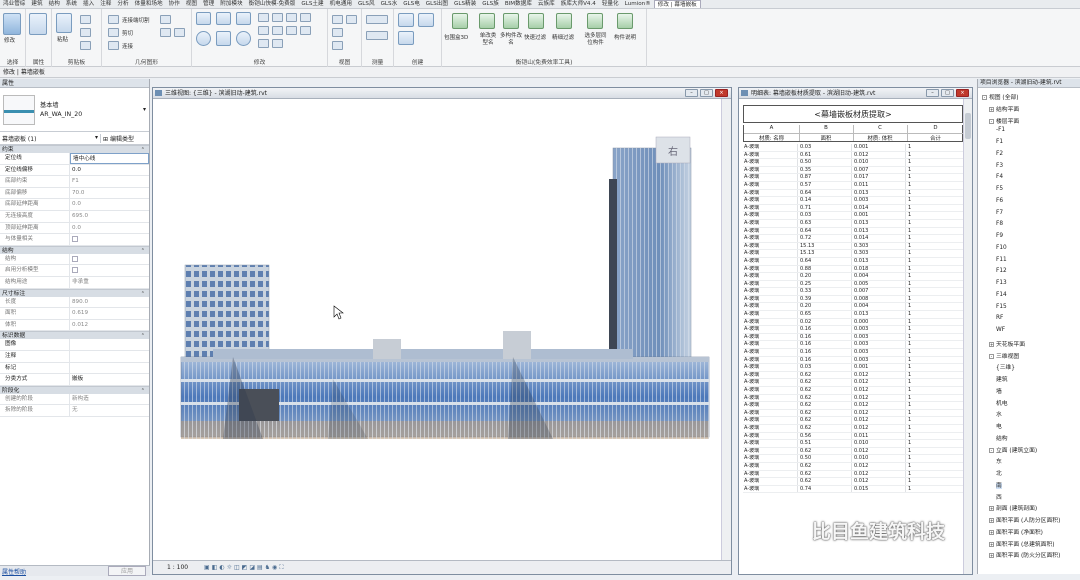 Image resolution: width=1080 pixels, height=580 pixels. Describe the element at coordinates (825, 269) in the screenshot. I see `schedule-cell: 0.88` at that location.